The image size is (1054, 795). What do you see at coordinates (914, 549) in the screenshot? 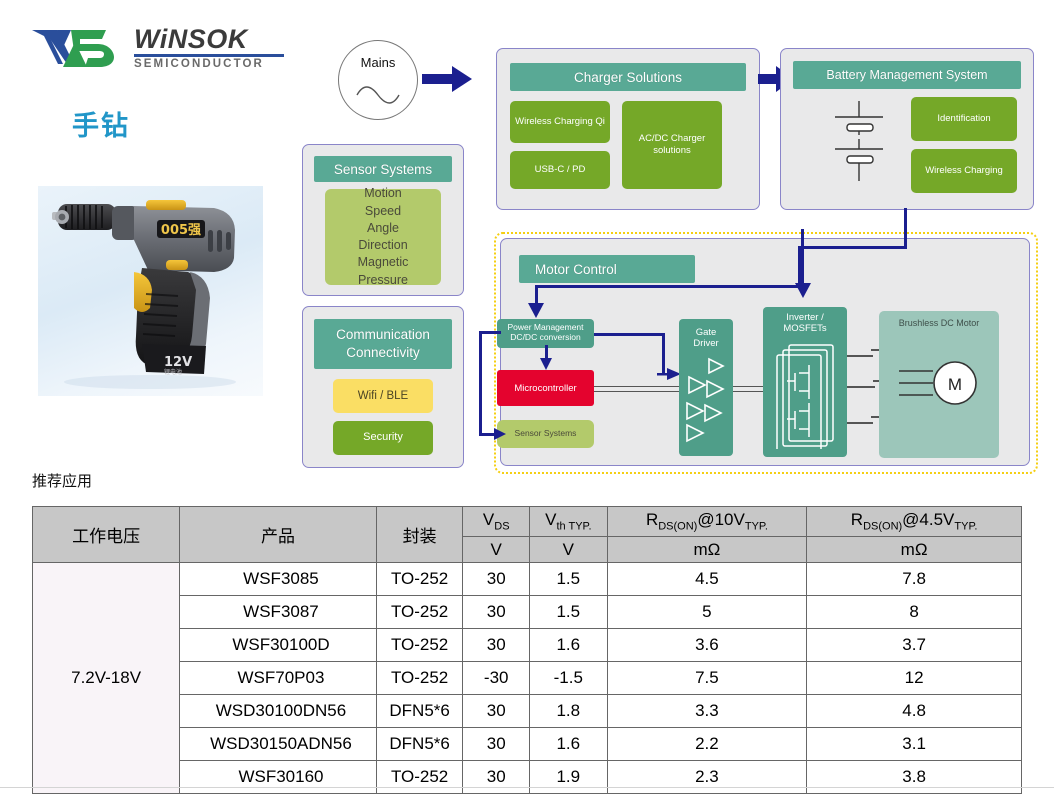
I see `unit-rds-45v: mΩ` at bounding box center [914, 549].